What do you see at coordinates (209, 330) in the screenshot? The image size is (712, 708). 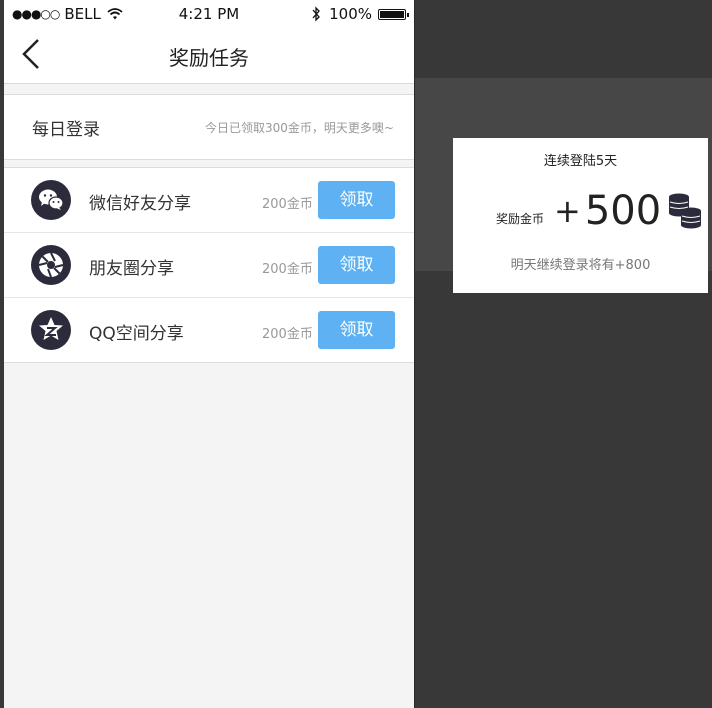 I see `task-row-qzone: QQ空间分享 200金币 领取` at bounding box center [209, 330].